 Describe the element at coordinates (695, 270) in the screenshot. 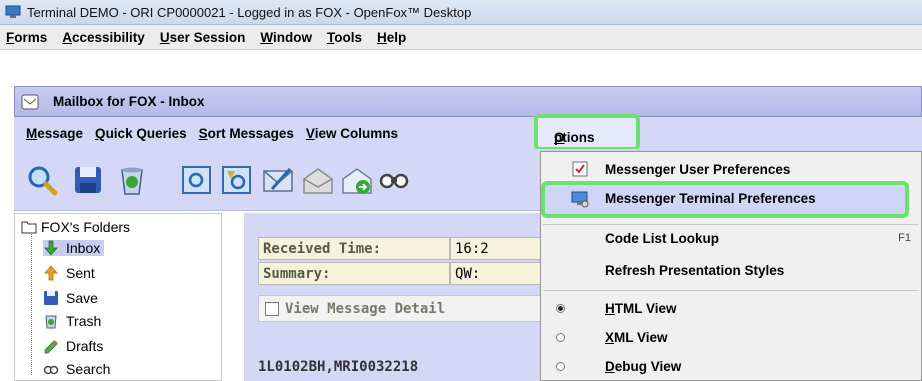

I see `refresh-styles-label: Refresh Presentation Styles` at that location.